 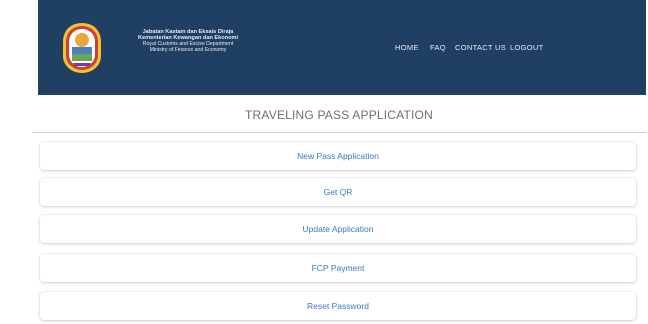 I want to click on menu-item-label: Get QR, so click(x=338, y=192).